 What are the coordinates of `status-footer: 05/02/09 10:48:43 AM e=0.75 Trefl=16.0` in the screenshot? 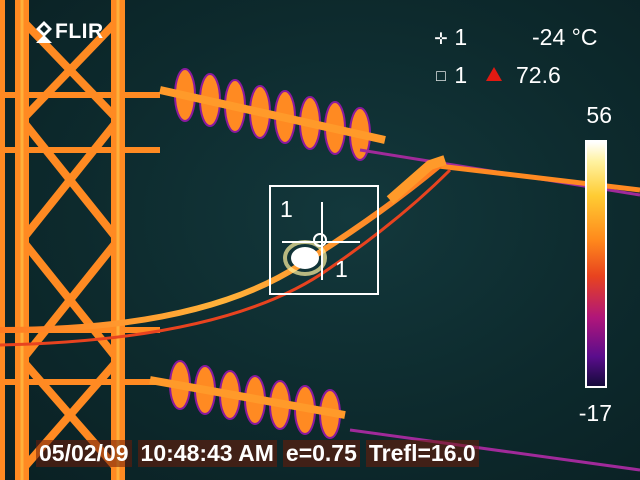 It's located at (260, 453).